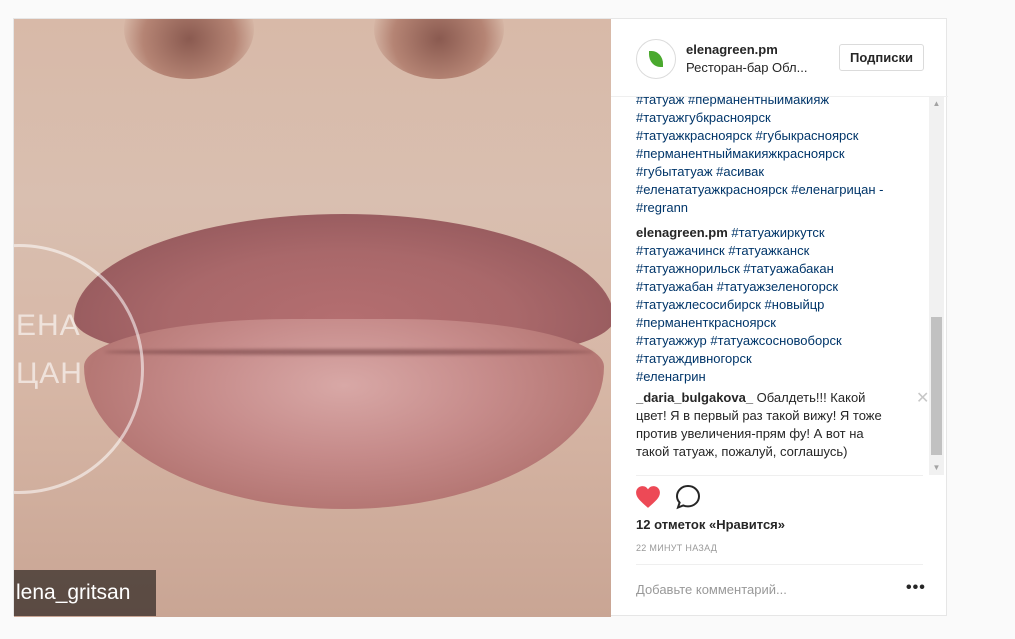 The width and height of the screenshot is (1015, 639). What do you see at coordinates (778, 118) in the screenshot?
I see `hashtag-line: #татуажгубкрасноярск` at bounding box center [778, 118].